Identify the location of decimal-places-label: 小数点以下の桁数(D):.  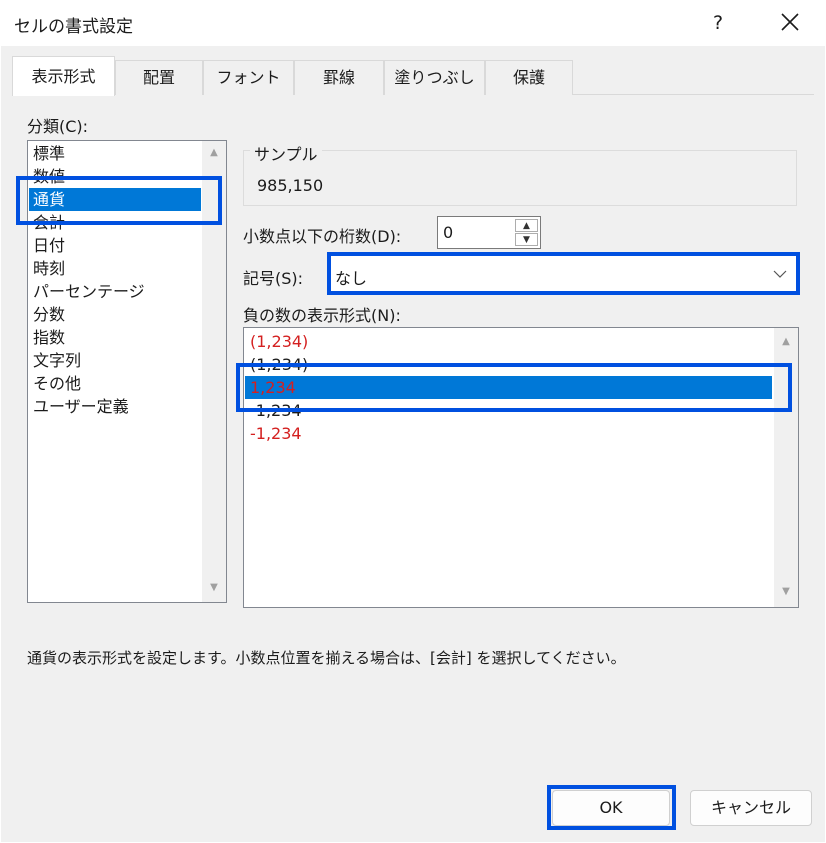
(322, 236).